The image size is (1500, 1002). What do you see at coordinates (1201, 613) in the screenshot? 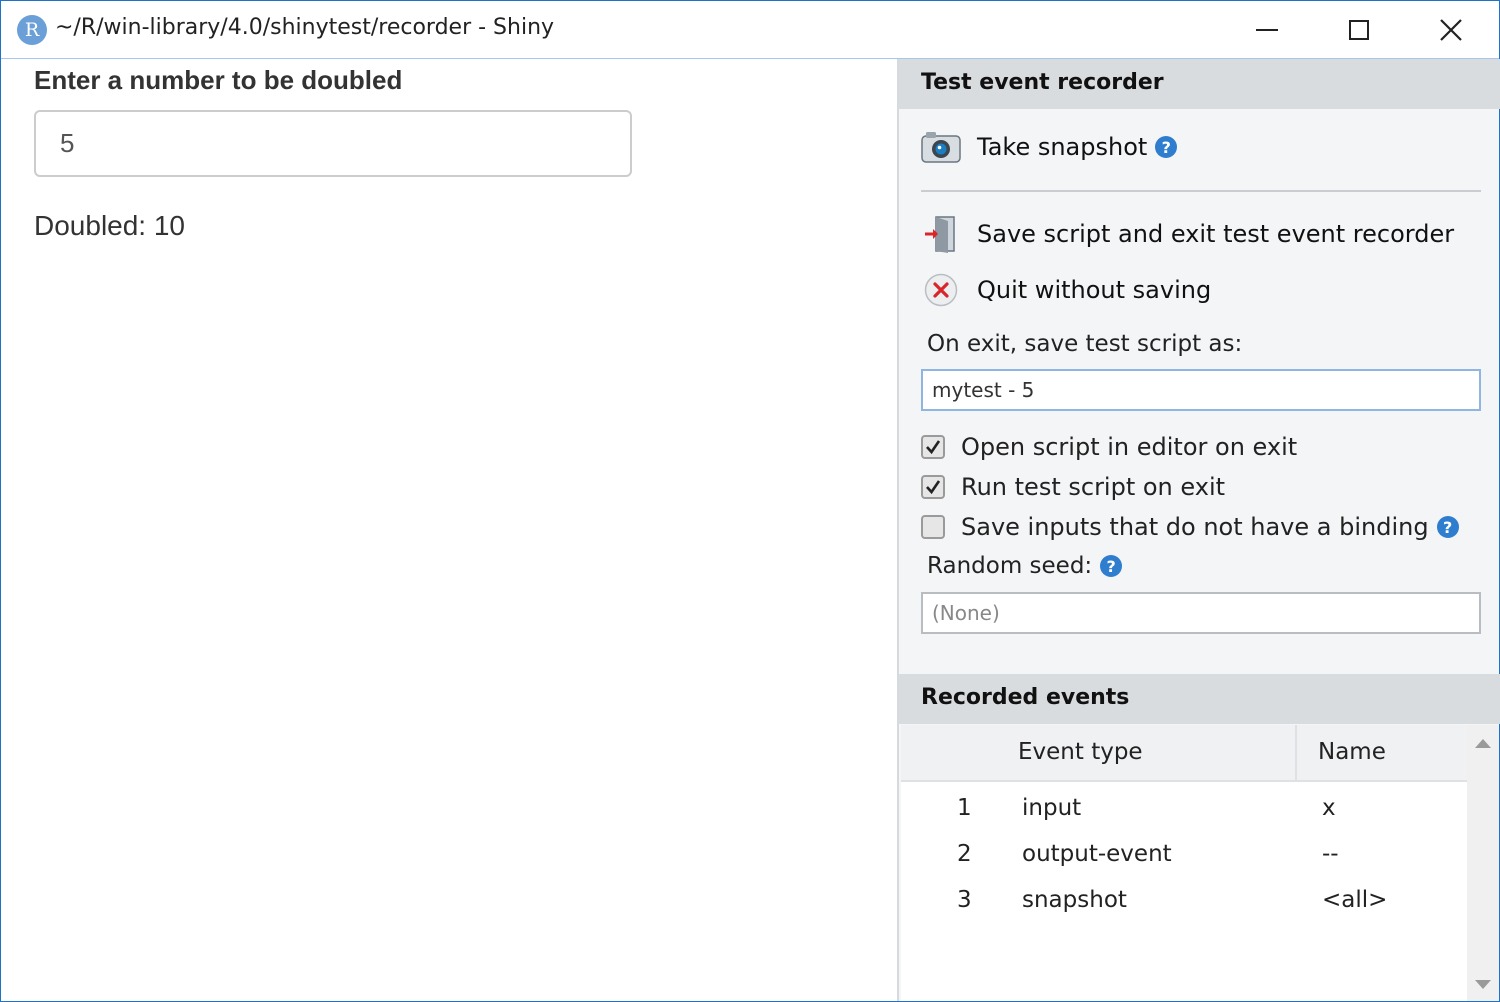
I see `random-seed-input` at bounding box center [1201, 613].